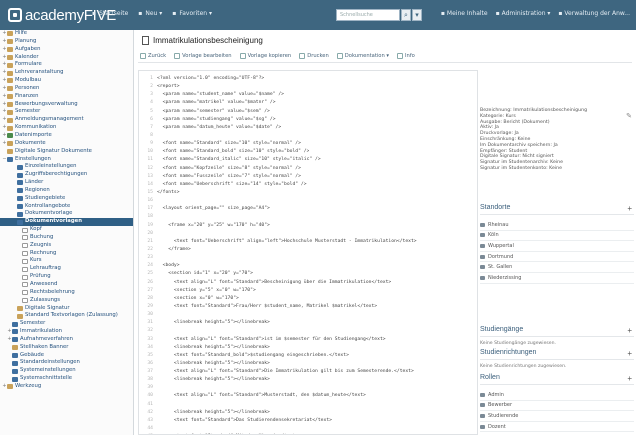 This screenshot has width=636, height=435. I want to click on sidebar-item-label: Gebäude, so click(32, 354).